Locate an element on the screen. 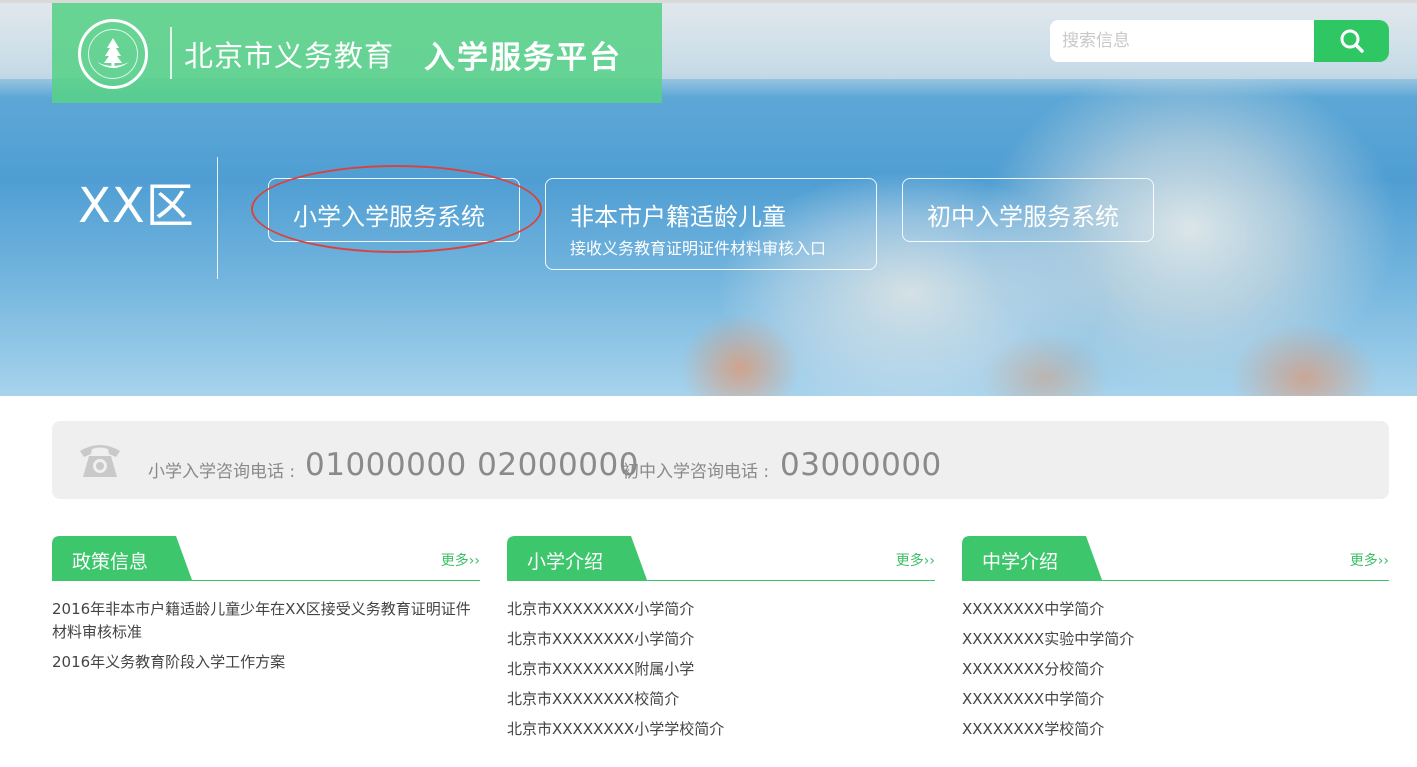 The image size is (1417, 767). district-title: XX区 is located at coordinates (136, 206).